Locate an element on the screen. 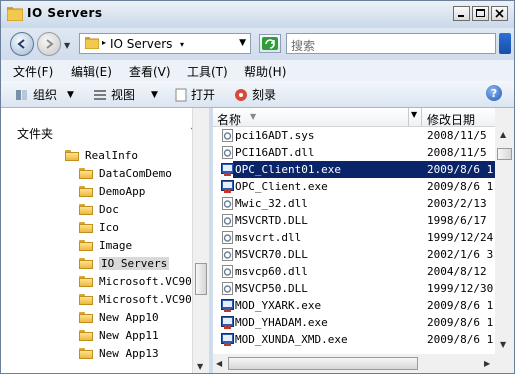 This screenshot has width=515, height=374. file-row: PCI16ADT.dll 2008/11/5 . is located at coordinates (358, 152).